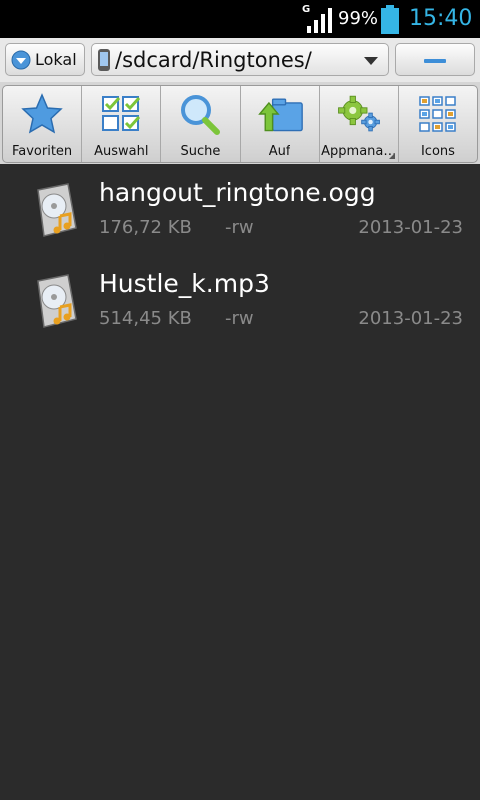 The width and height of the screenshot is (480, 800). What do you see at coordinates (213, 59) in the screenshot?
I see `current-path: /sdcard/Ringtones/` at bounding box center [213, 59].